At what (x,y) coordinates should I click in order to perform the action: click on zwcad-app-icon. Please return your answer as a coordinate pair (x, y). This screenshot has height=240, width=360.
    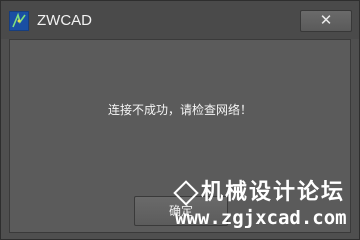
    Looking at the image, I should click on (19, 21).